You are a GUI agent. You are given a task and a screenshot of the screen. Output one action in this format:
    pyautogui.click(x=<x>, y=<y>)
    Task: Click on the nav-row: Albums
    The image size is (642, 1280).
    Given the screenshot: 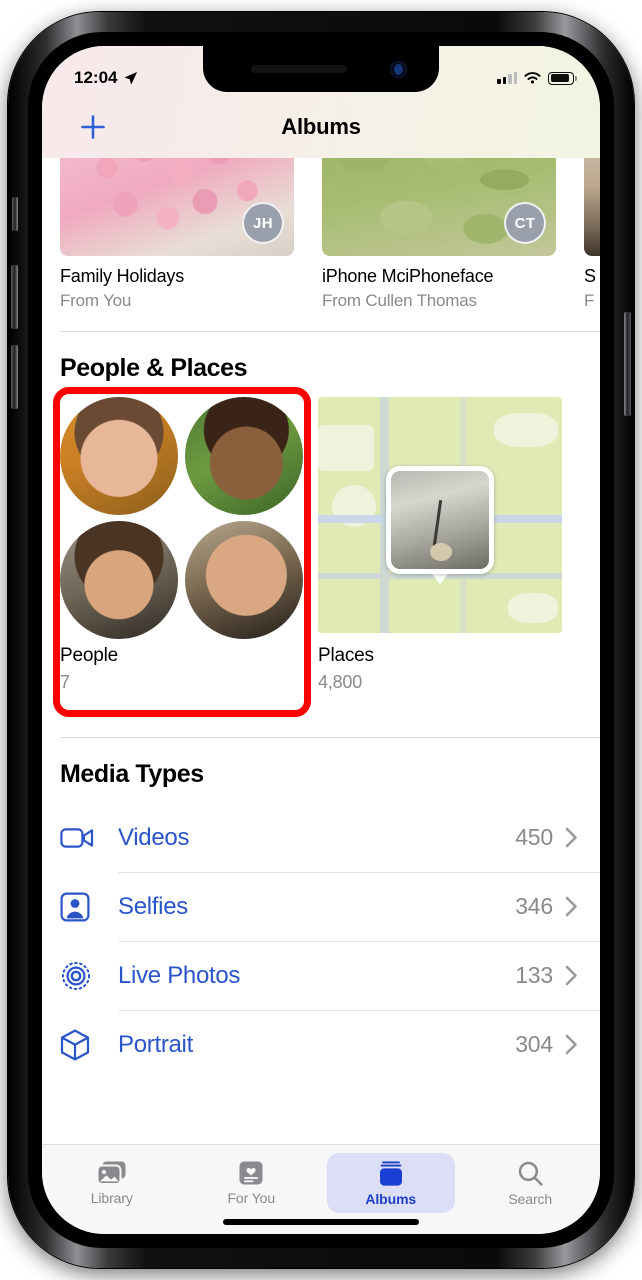 What is the action you would take?
    pyautogui.click(x=321, y=127)
    